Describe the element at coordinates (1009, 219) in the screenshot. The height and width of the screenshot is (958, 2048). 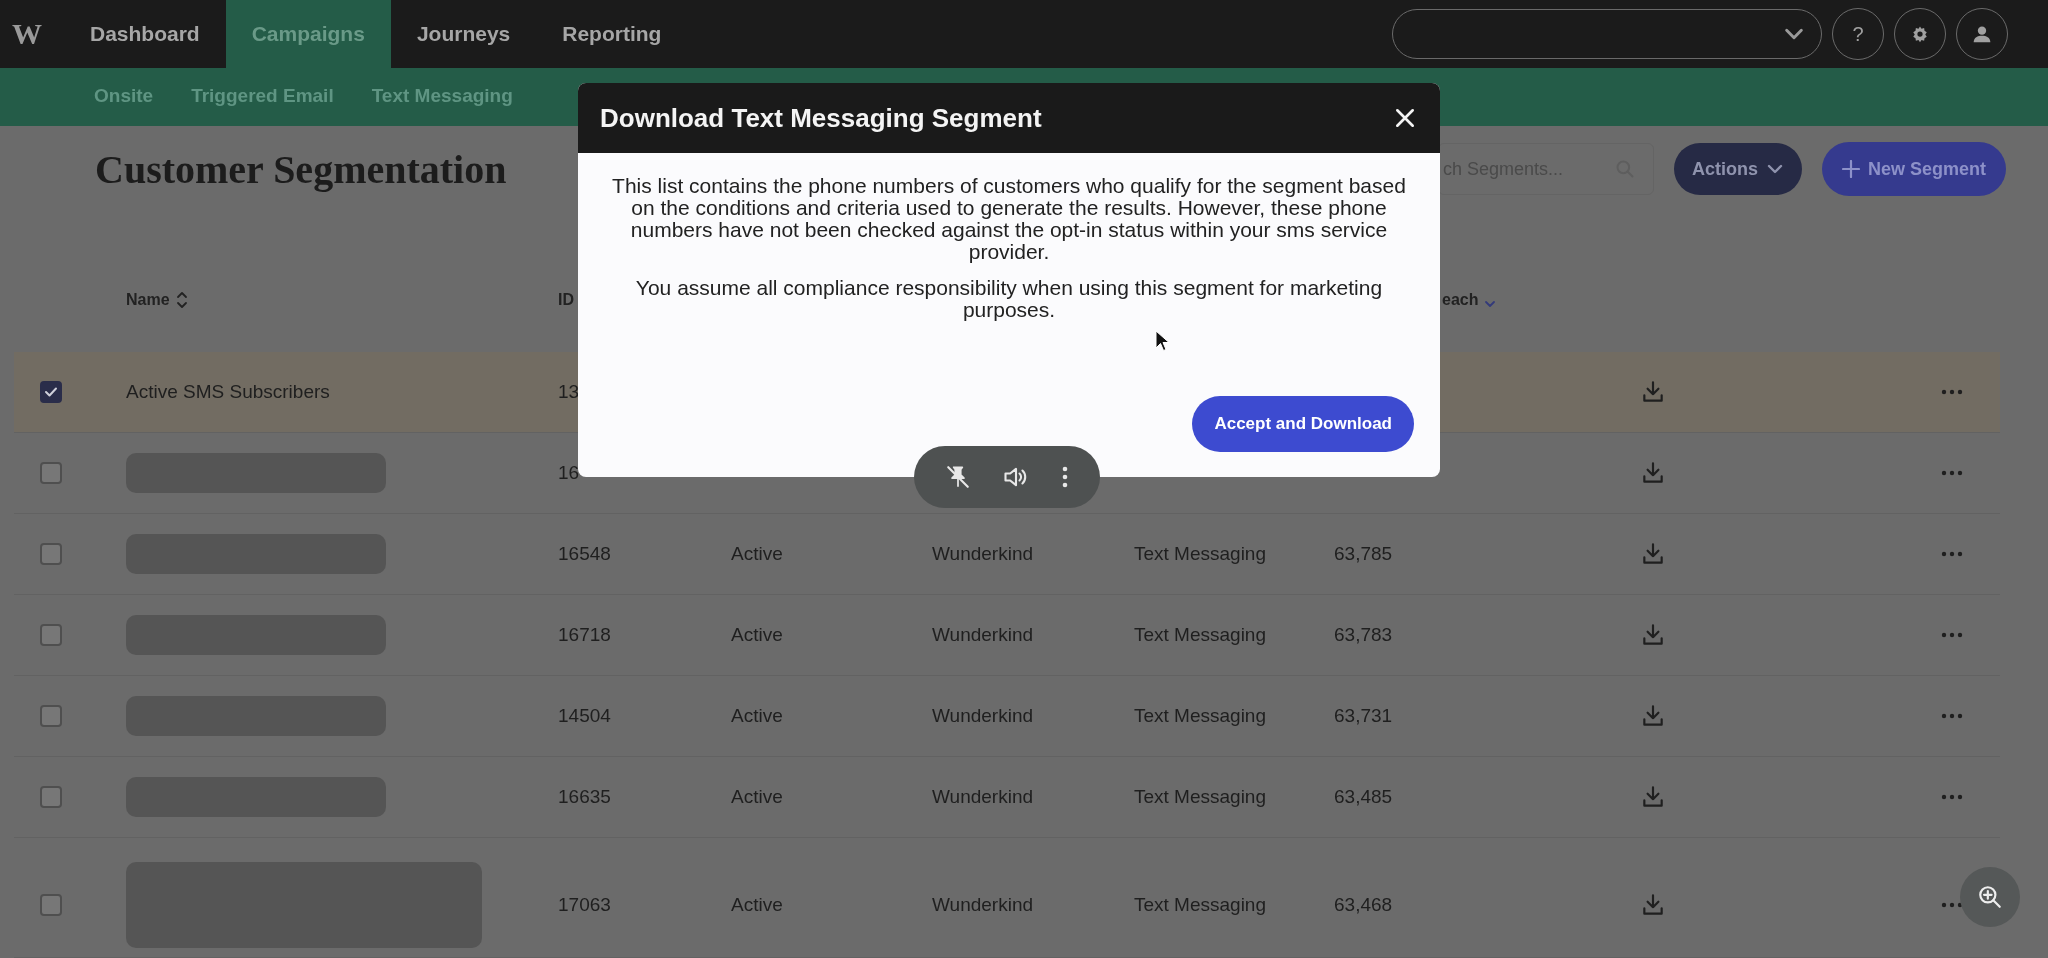
I see `dialog-text: This list contains the phone numbers of customers who qualify for the segment based on the conditions and criteria used to generate the results. However, these phone numbers have not been checked against the opt-in status within your sms service provider.` at that location.